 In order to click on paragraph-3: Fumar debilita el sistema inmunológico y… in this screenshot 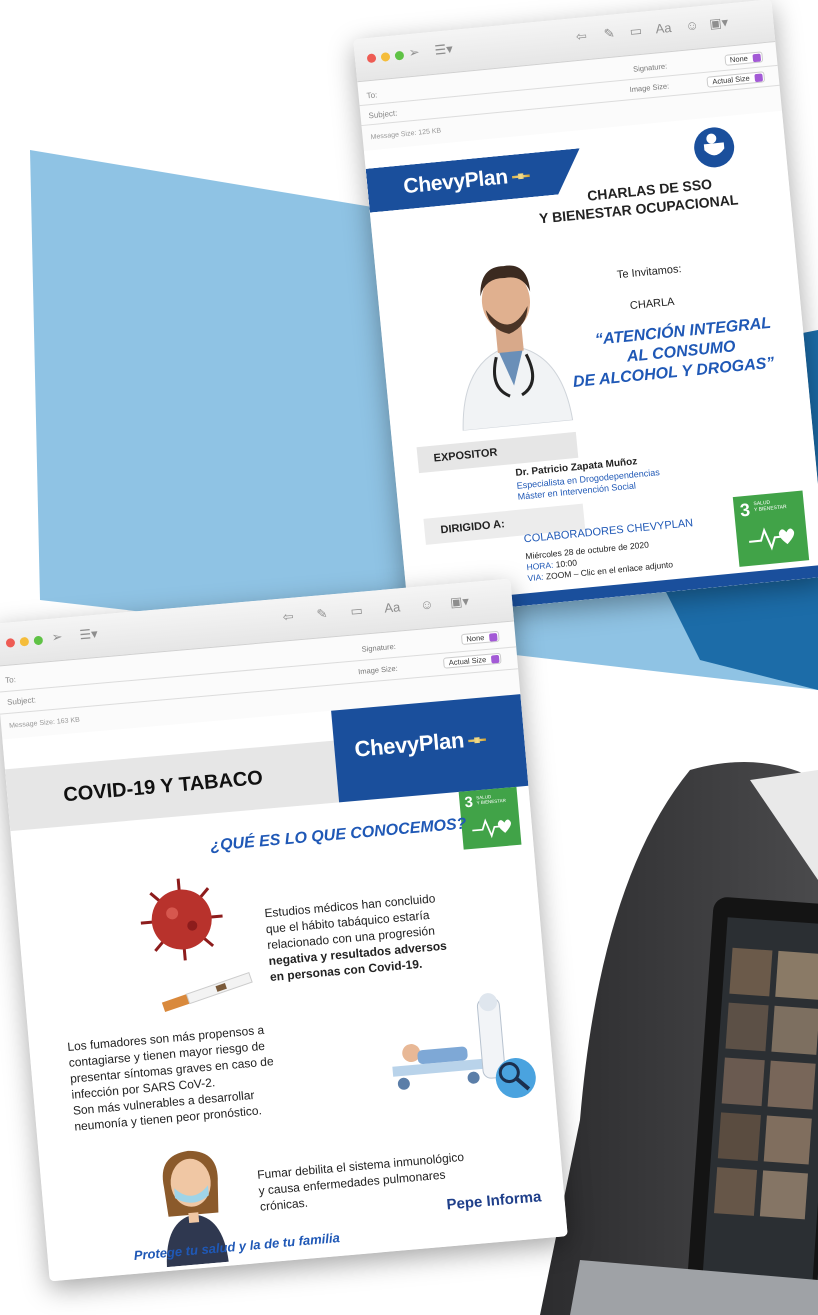, I will do `click(362, 1182)`.